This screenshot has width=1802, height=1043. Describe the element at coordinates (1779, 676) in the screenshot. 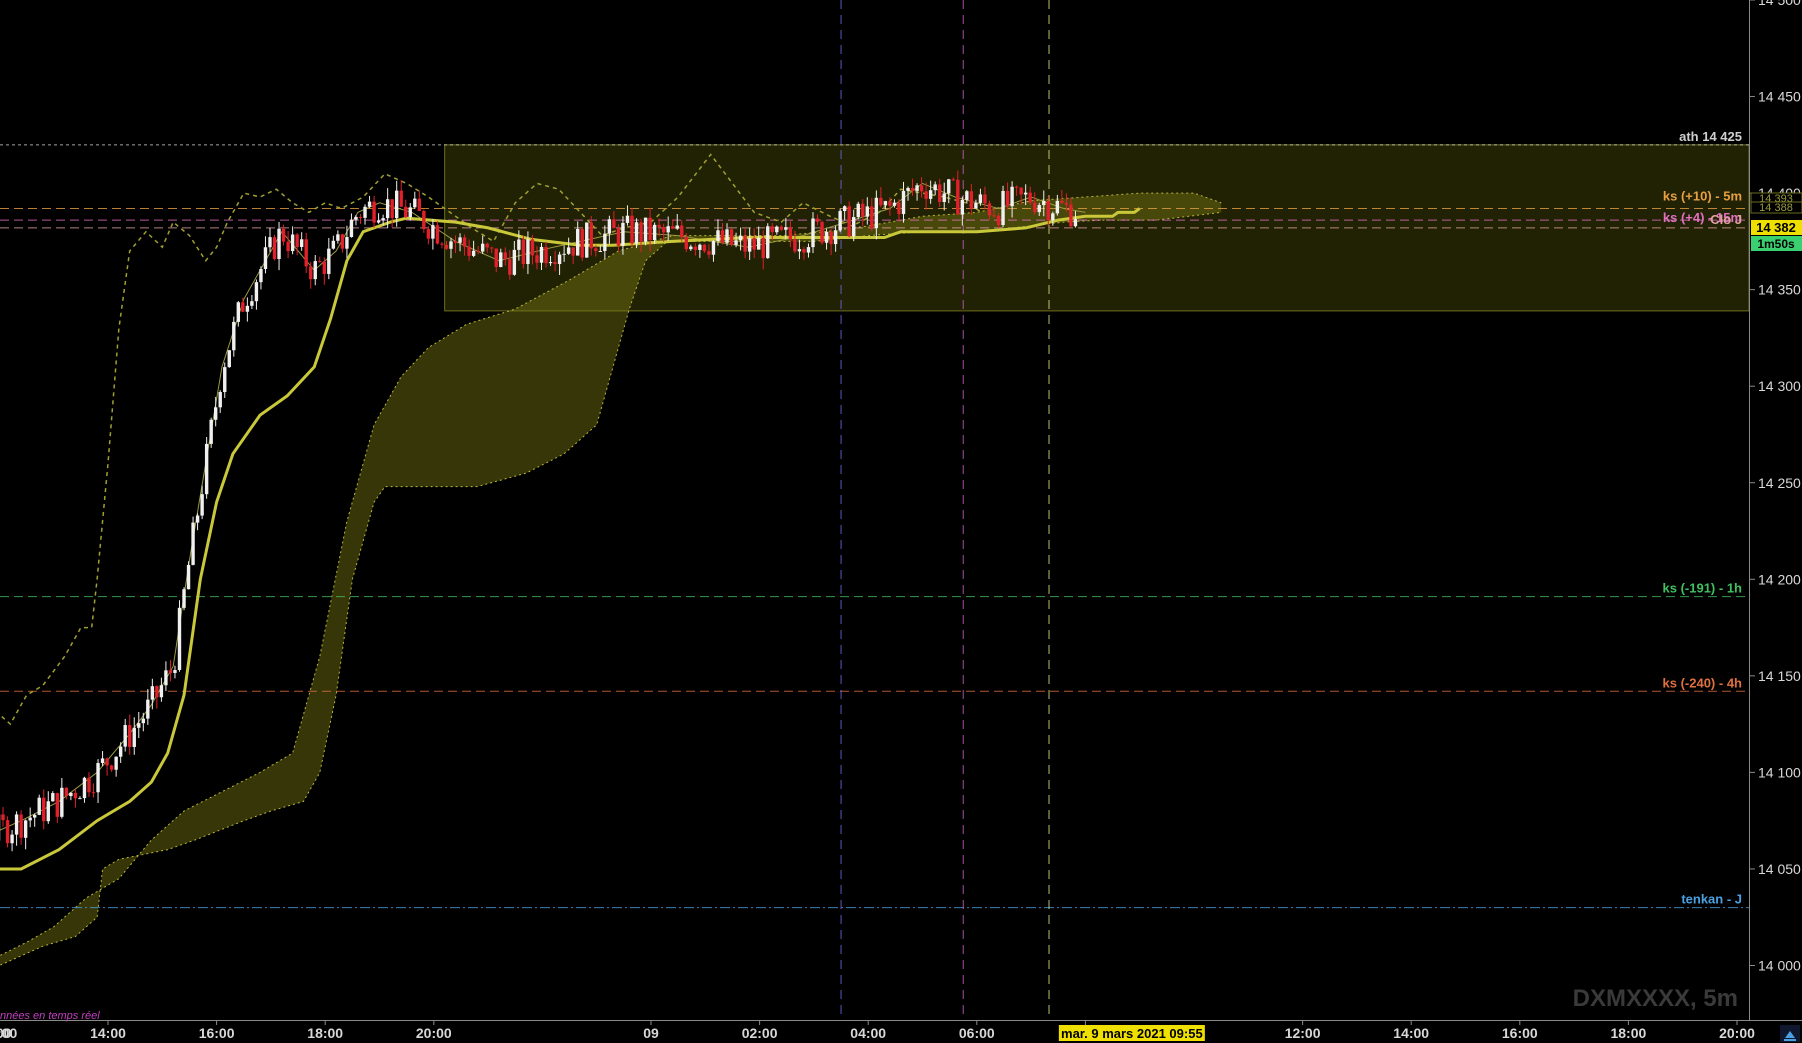

I see `y-tick-label: 14 150` at that location.